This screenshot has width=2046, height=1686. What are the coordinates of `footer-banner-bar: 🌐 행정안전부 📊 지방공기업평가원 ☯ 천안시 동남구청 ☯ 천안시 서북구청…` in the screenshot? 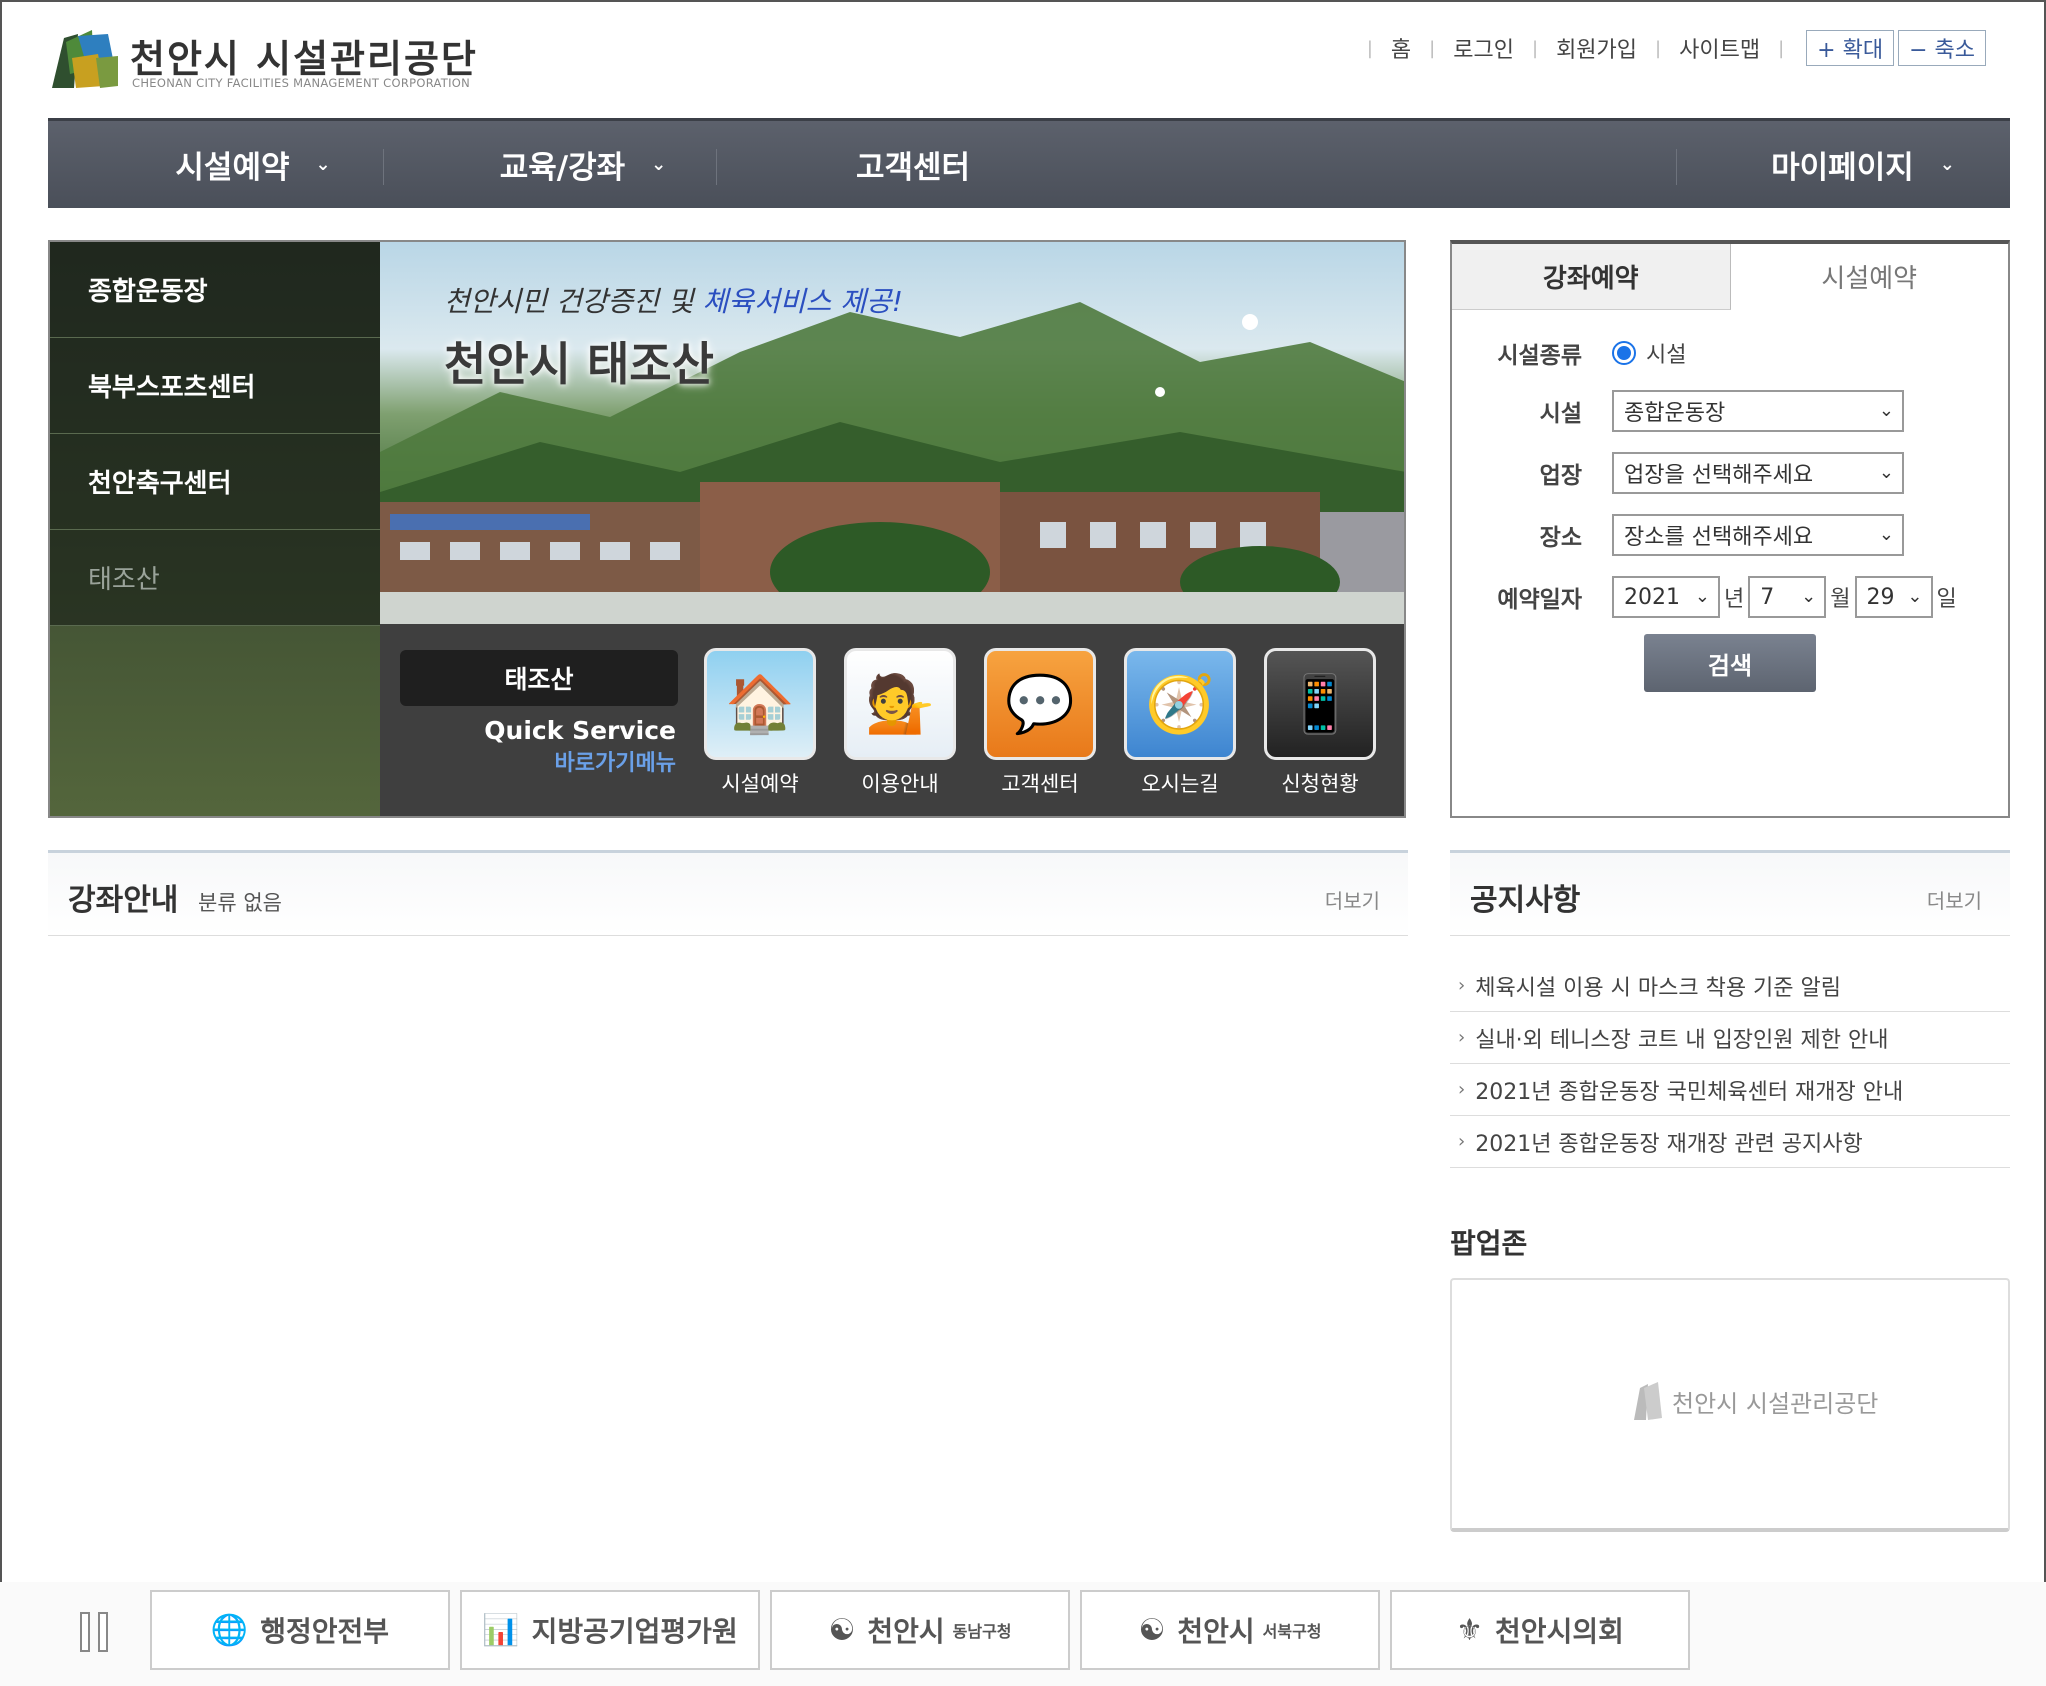 It's located at (1023, 1634).